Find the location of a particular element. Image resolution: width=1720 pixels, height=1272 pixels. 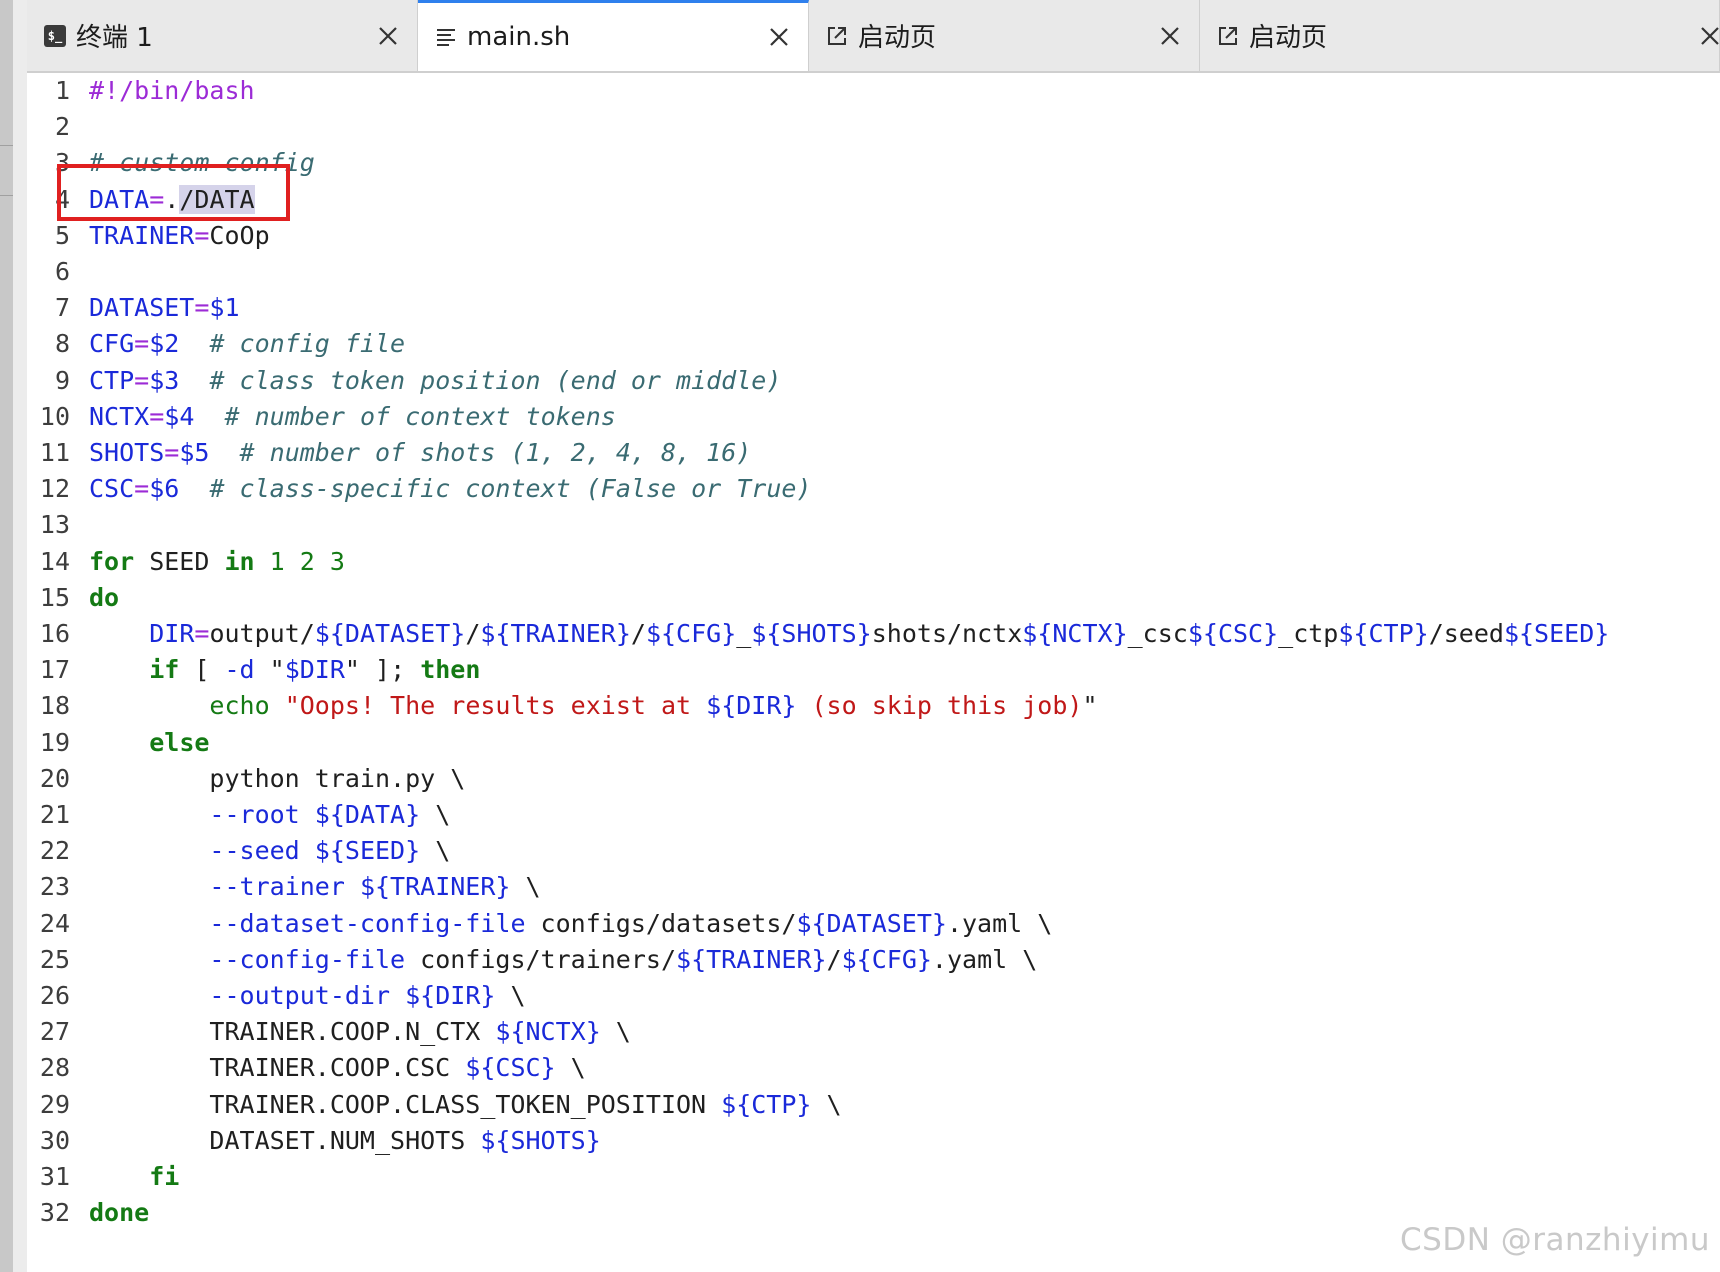

code-token: ${DIR} is located at coordinates (751, 706).